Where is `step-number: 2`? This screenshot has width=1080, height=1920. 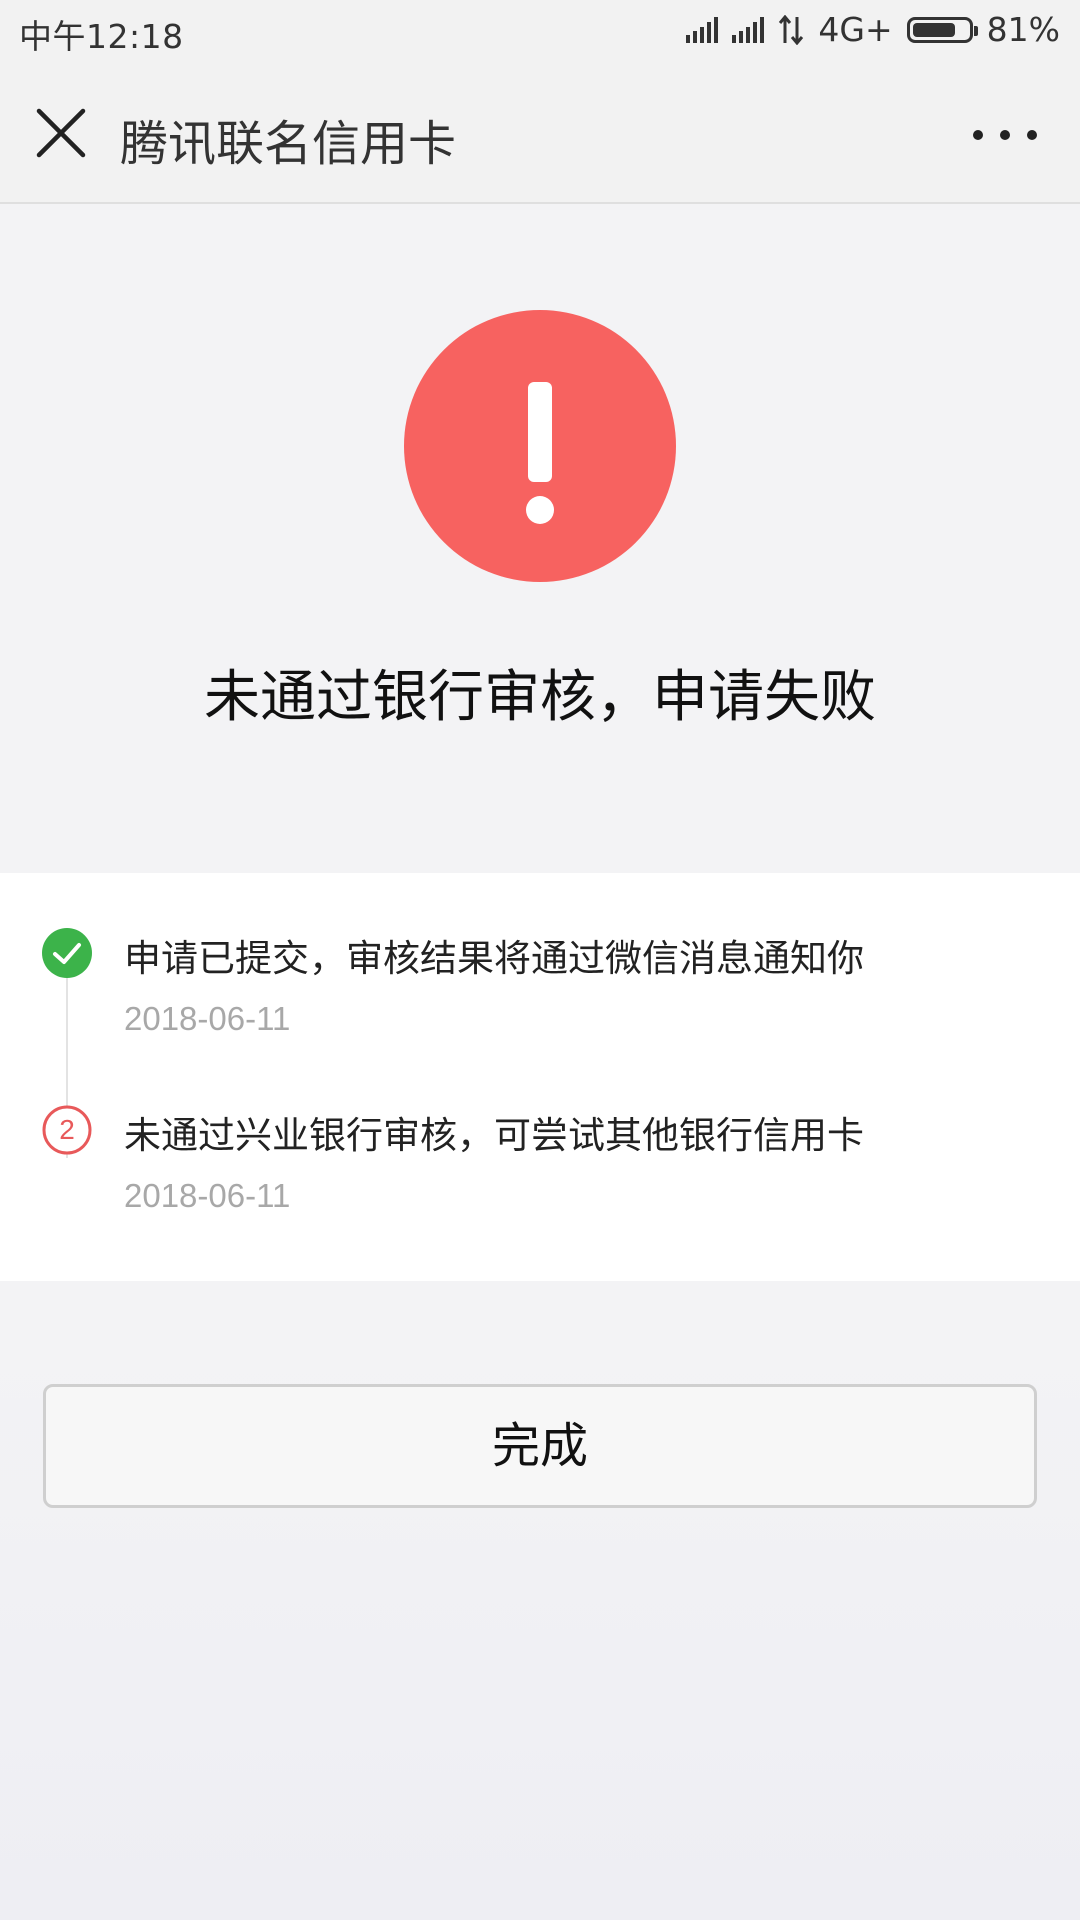 step-number: 2 is located at coordinates (67, 1129).